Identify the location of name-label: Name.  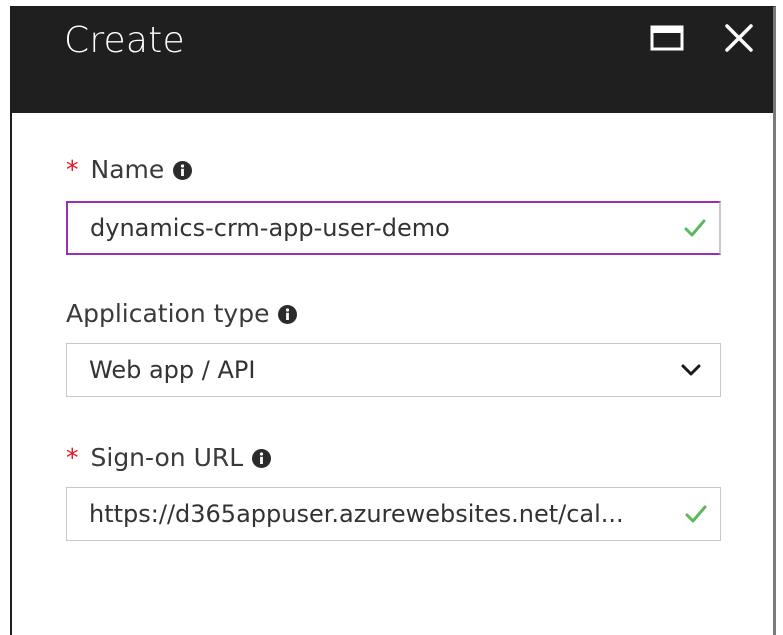
(127, 169).